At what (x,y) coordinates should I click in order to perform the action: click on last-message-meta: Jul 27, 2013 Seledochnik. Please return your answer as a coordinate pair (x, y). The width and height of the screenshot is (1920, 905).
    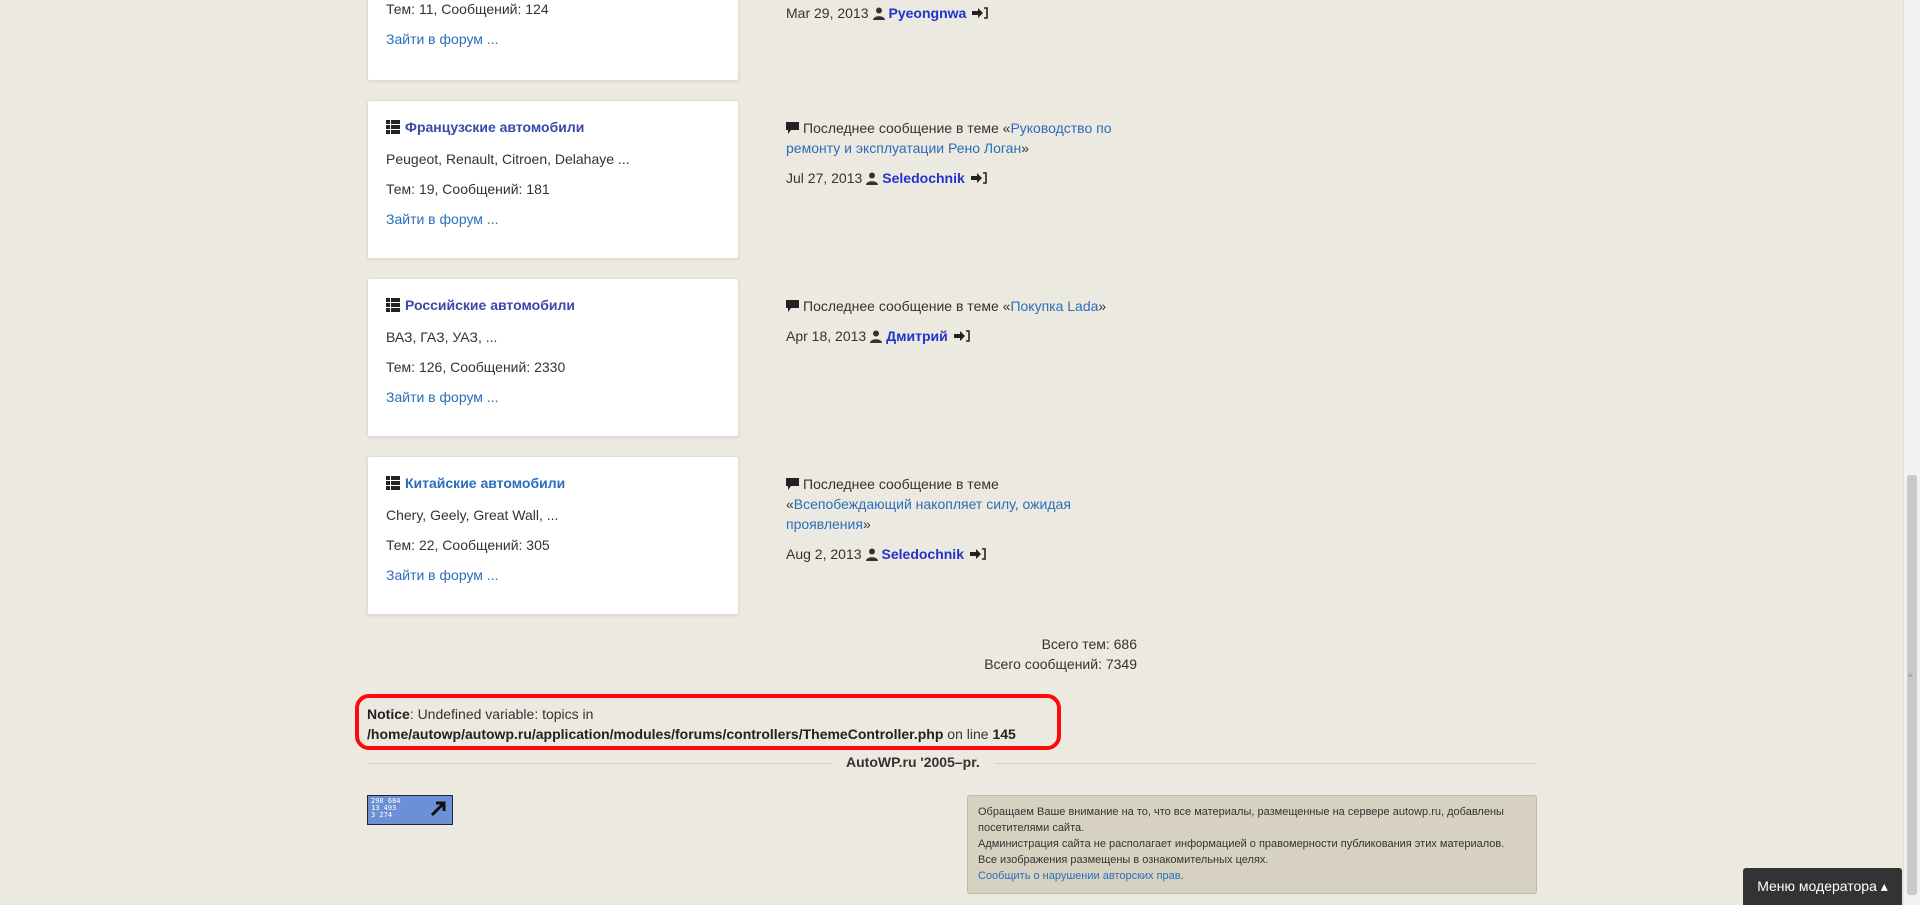
    Looking at the image, I should click on (956, 178).